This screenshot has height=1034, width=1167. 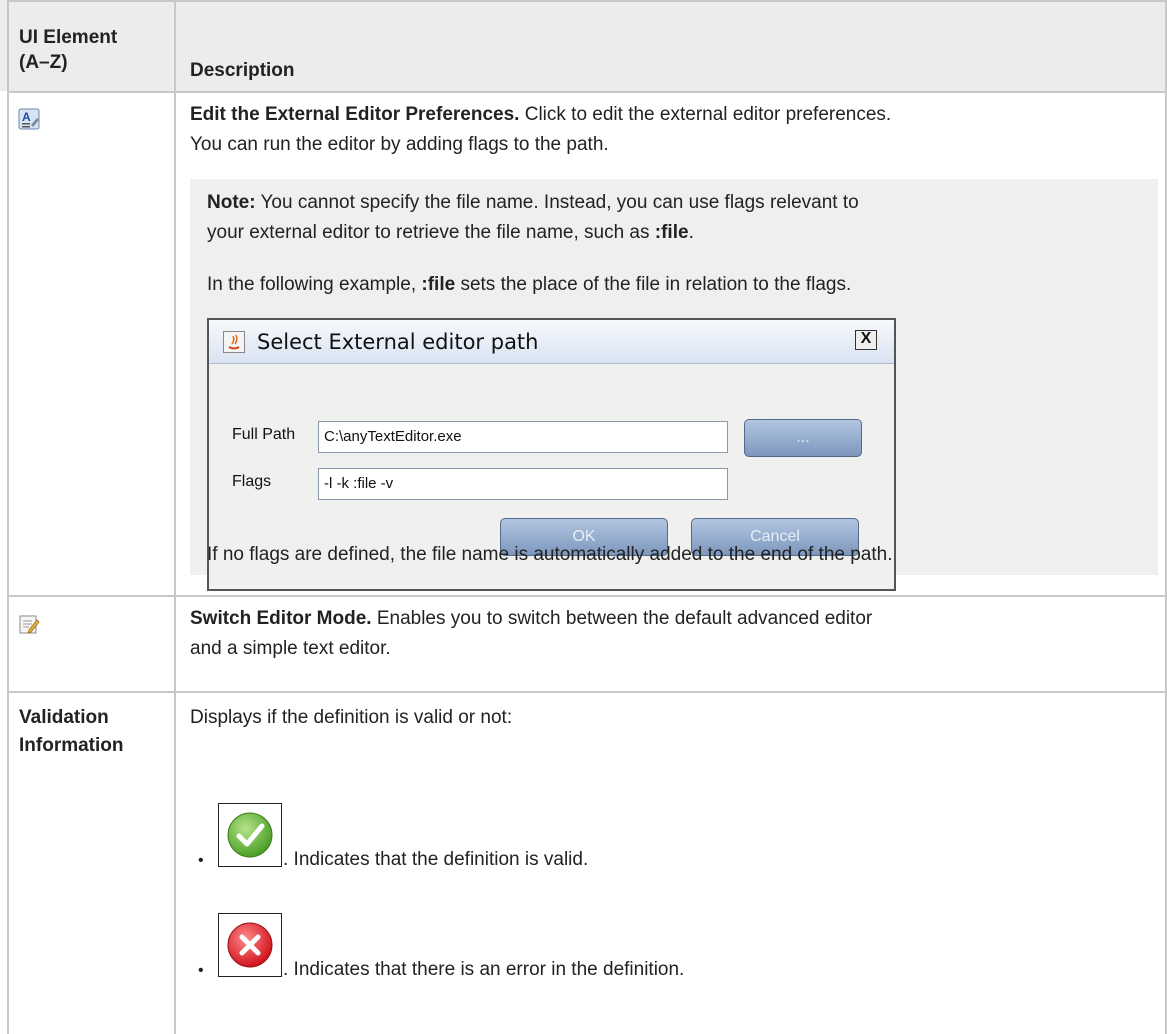 I want to click on green-check-icon, so click(x=250, y=835).